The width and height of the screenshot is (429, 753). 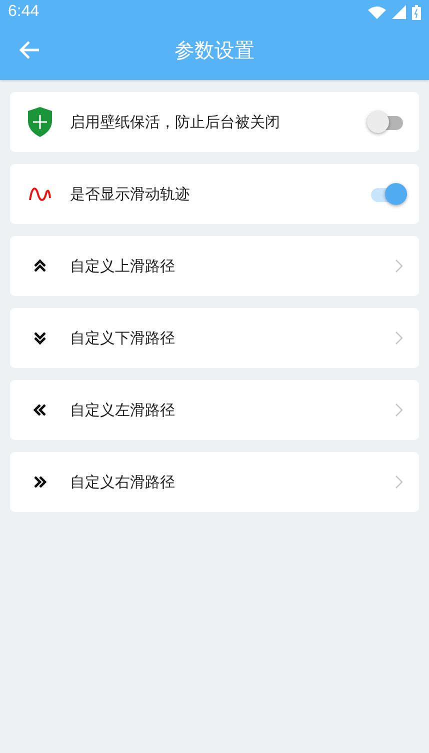 I want to click on status-time: 6:44, so click(x=24, y=12).